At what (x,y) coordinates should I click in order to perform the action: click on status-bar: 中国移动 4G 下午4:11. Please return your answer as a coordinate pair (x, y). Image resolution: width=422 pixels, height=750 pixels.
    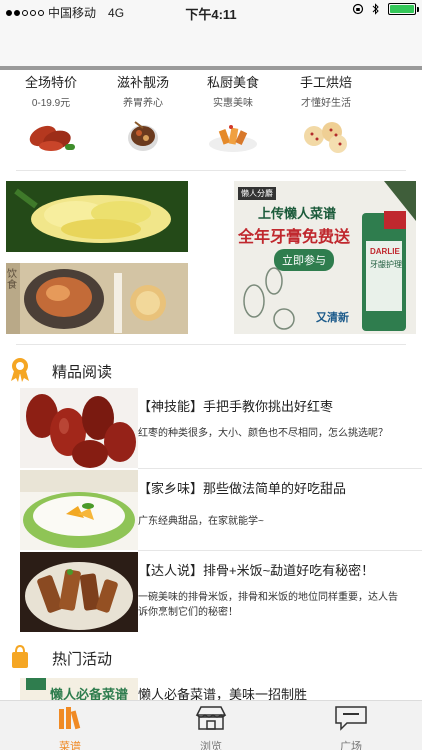
    Looking at the image, I should click on (211, 11).